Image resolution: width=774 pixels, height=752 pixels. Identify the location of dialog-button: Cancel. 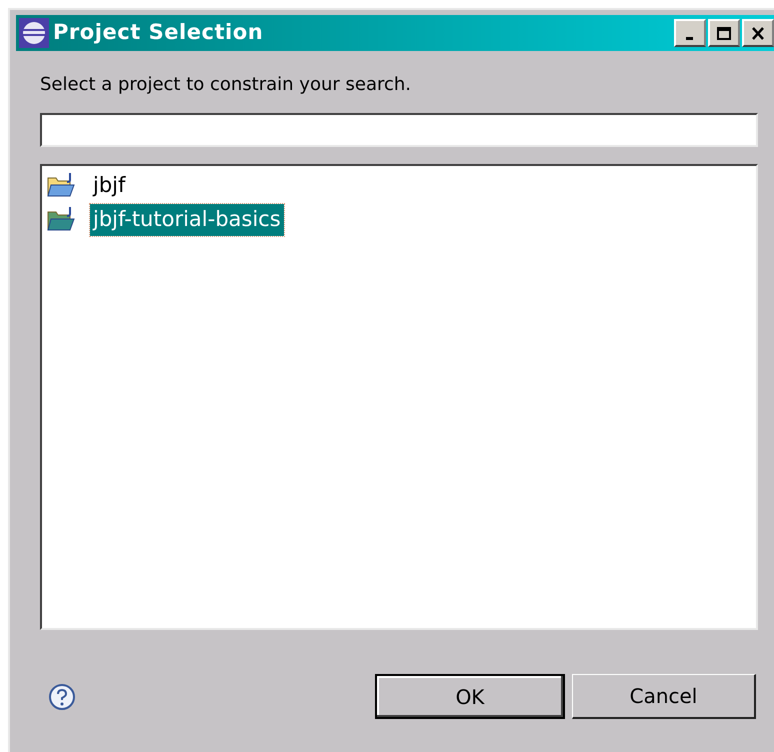
(664, 696).